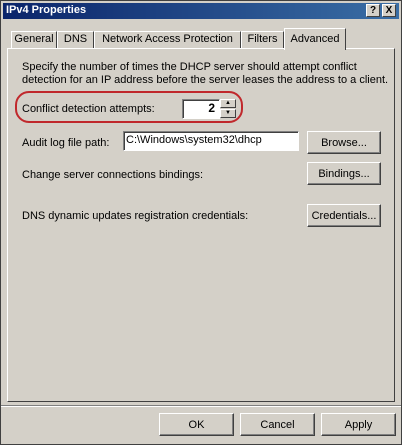  What do you see at coordinates (201, 11) in the screenshot?
I see `title-bar: IPv4 Properties ? X` at bounding box center [201, 11].